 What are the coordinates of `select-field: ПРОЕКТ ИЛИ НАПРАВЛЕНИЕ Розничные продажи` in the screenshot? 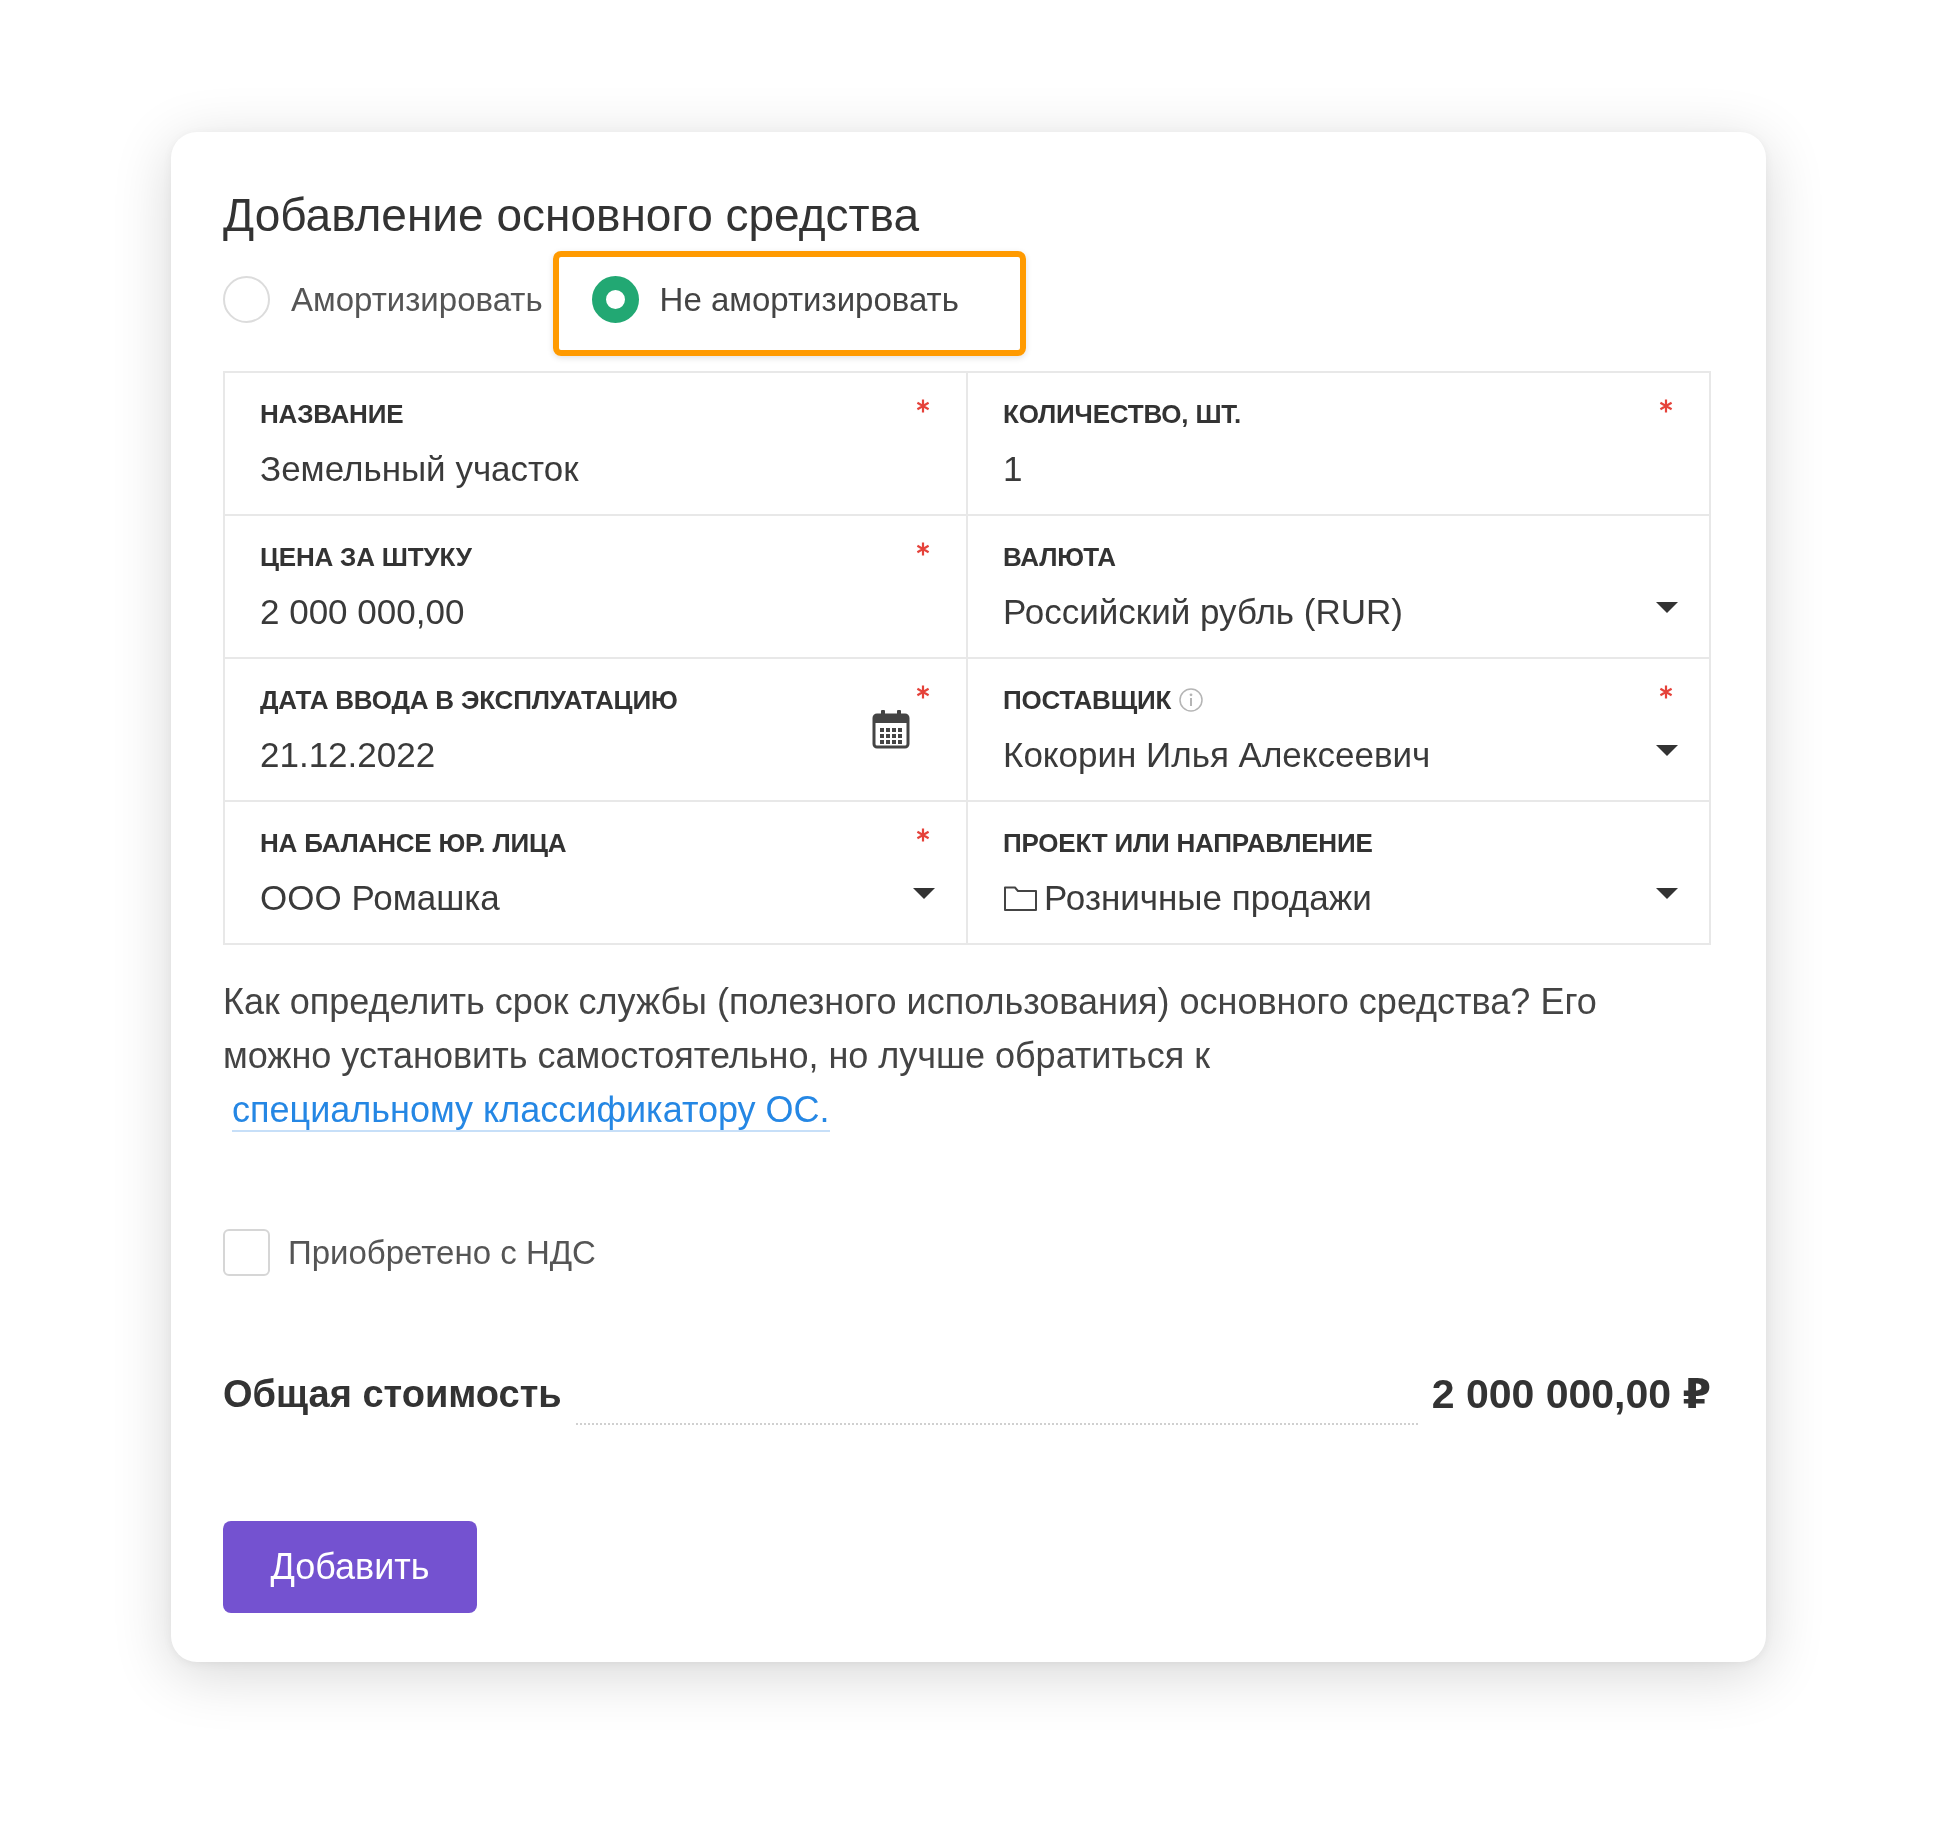 It's located at (1338, 872).